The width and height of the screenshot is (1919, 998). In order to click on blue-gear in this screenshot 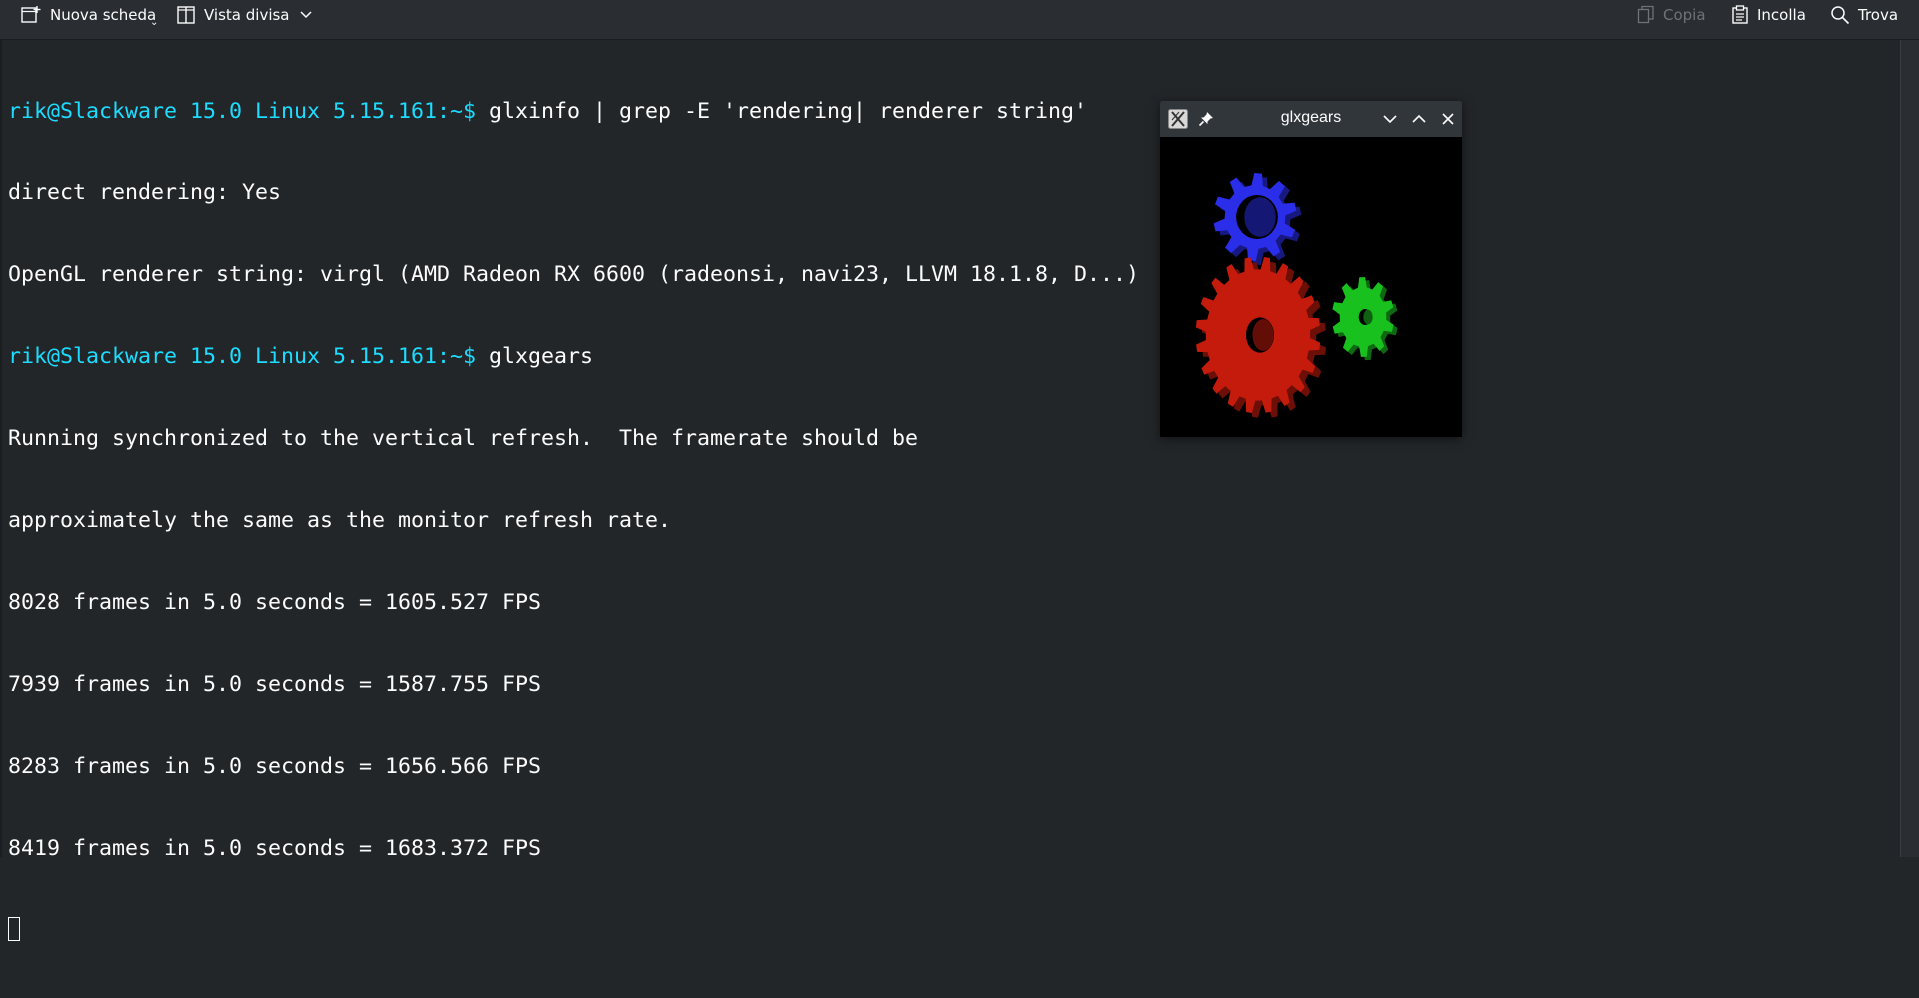, I will do `click(1257, 219)`.